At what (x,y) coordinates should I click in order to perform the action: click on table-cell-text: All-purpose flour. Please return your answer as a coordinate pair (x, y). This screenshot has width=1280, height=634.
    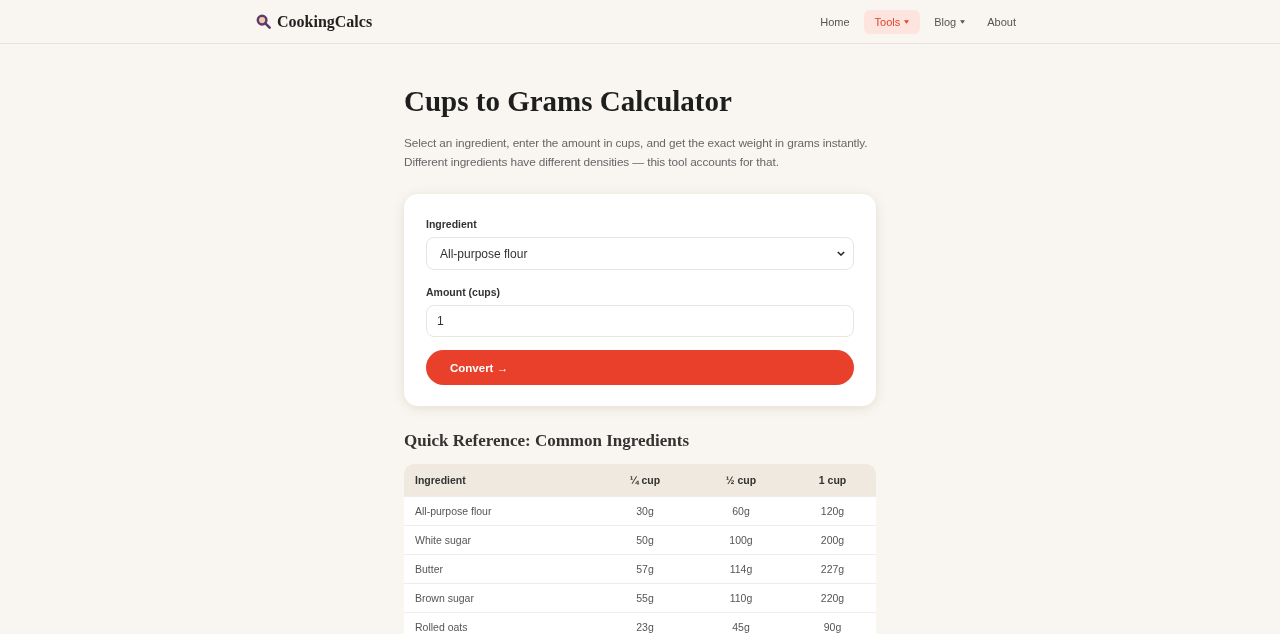
    Looking at the image, I should click on (453, 511).